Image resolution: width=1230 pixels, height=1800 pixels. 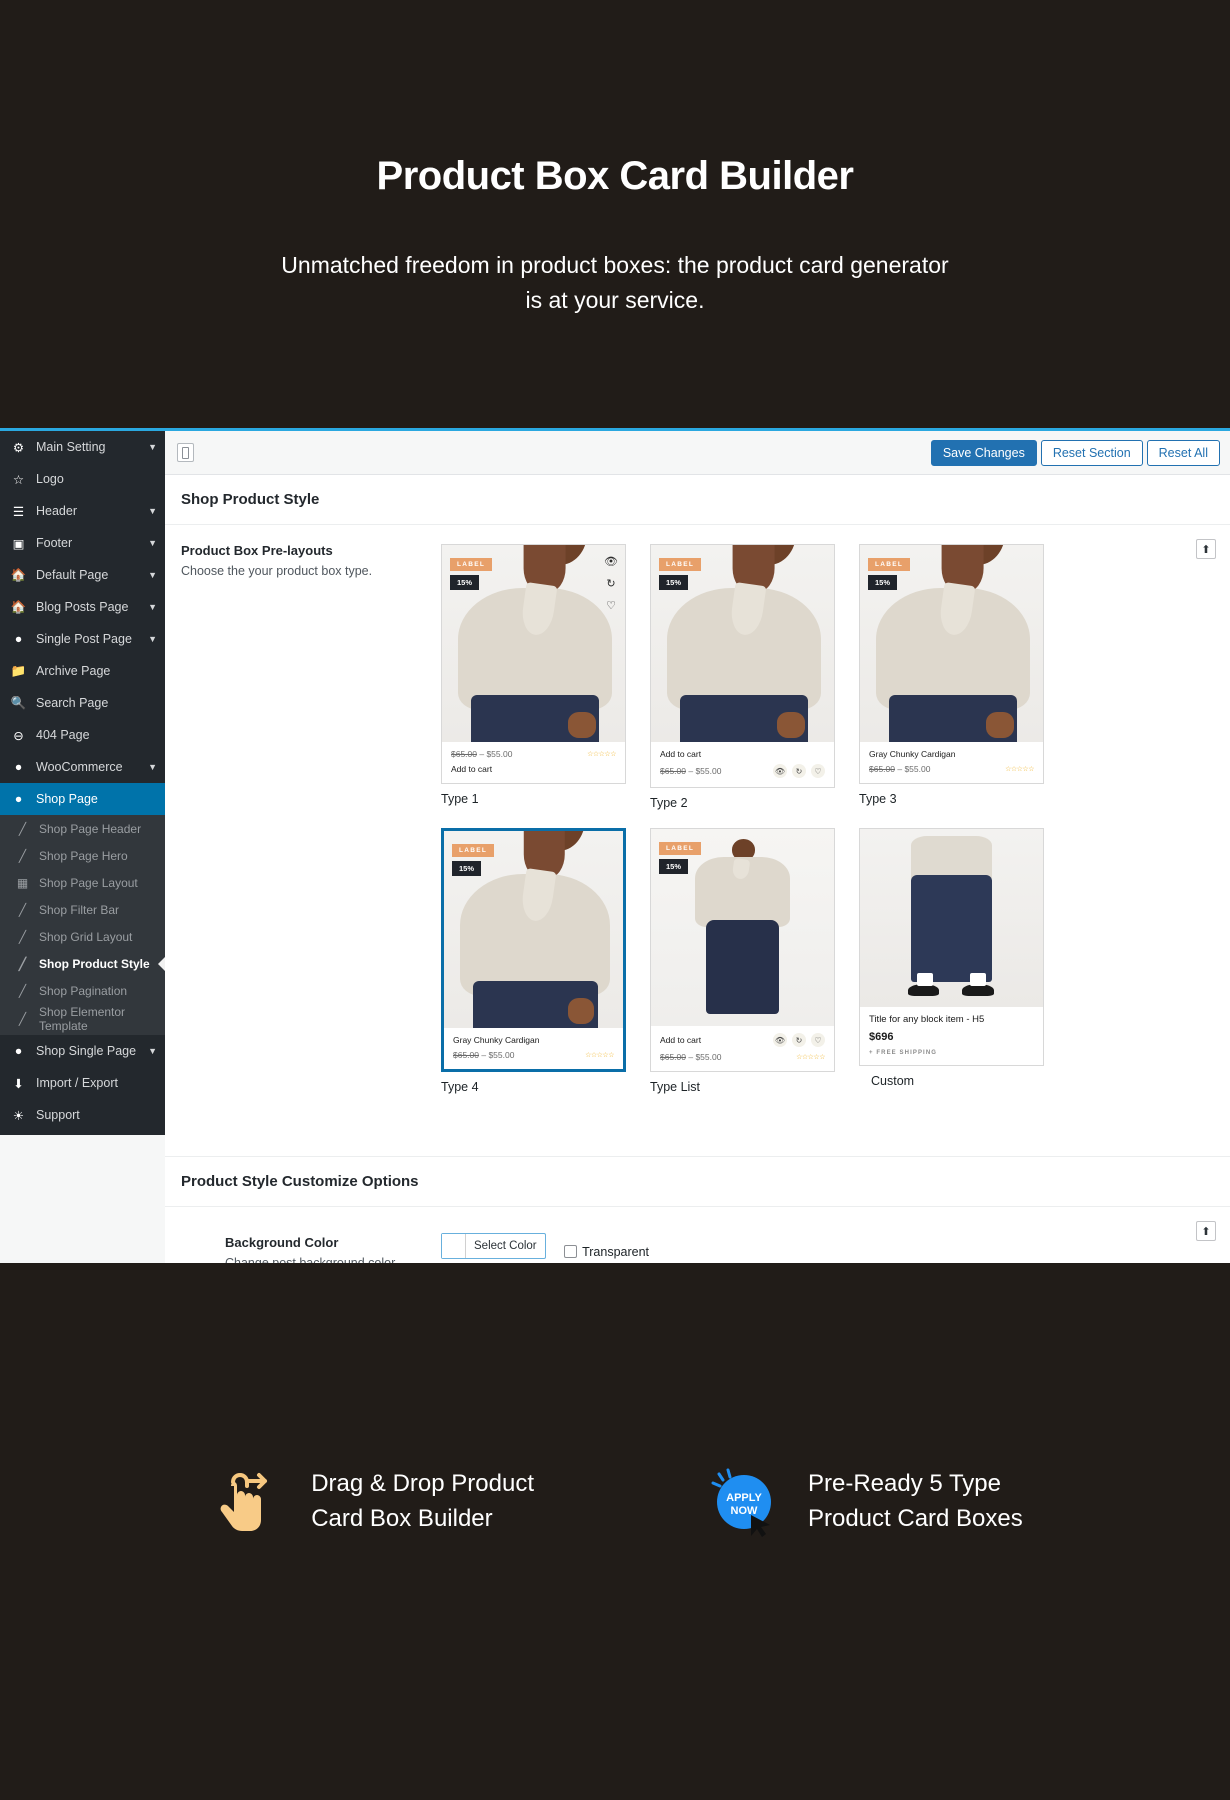 What do you see at coordinates (82, 1199) in the screenshot?
I see `sidebar-filler` at bounding box center [82, 1199].